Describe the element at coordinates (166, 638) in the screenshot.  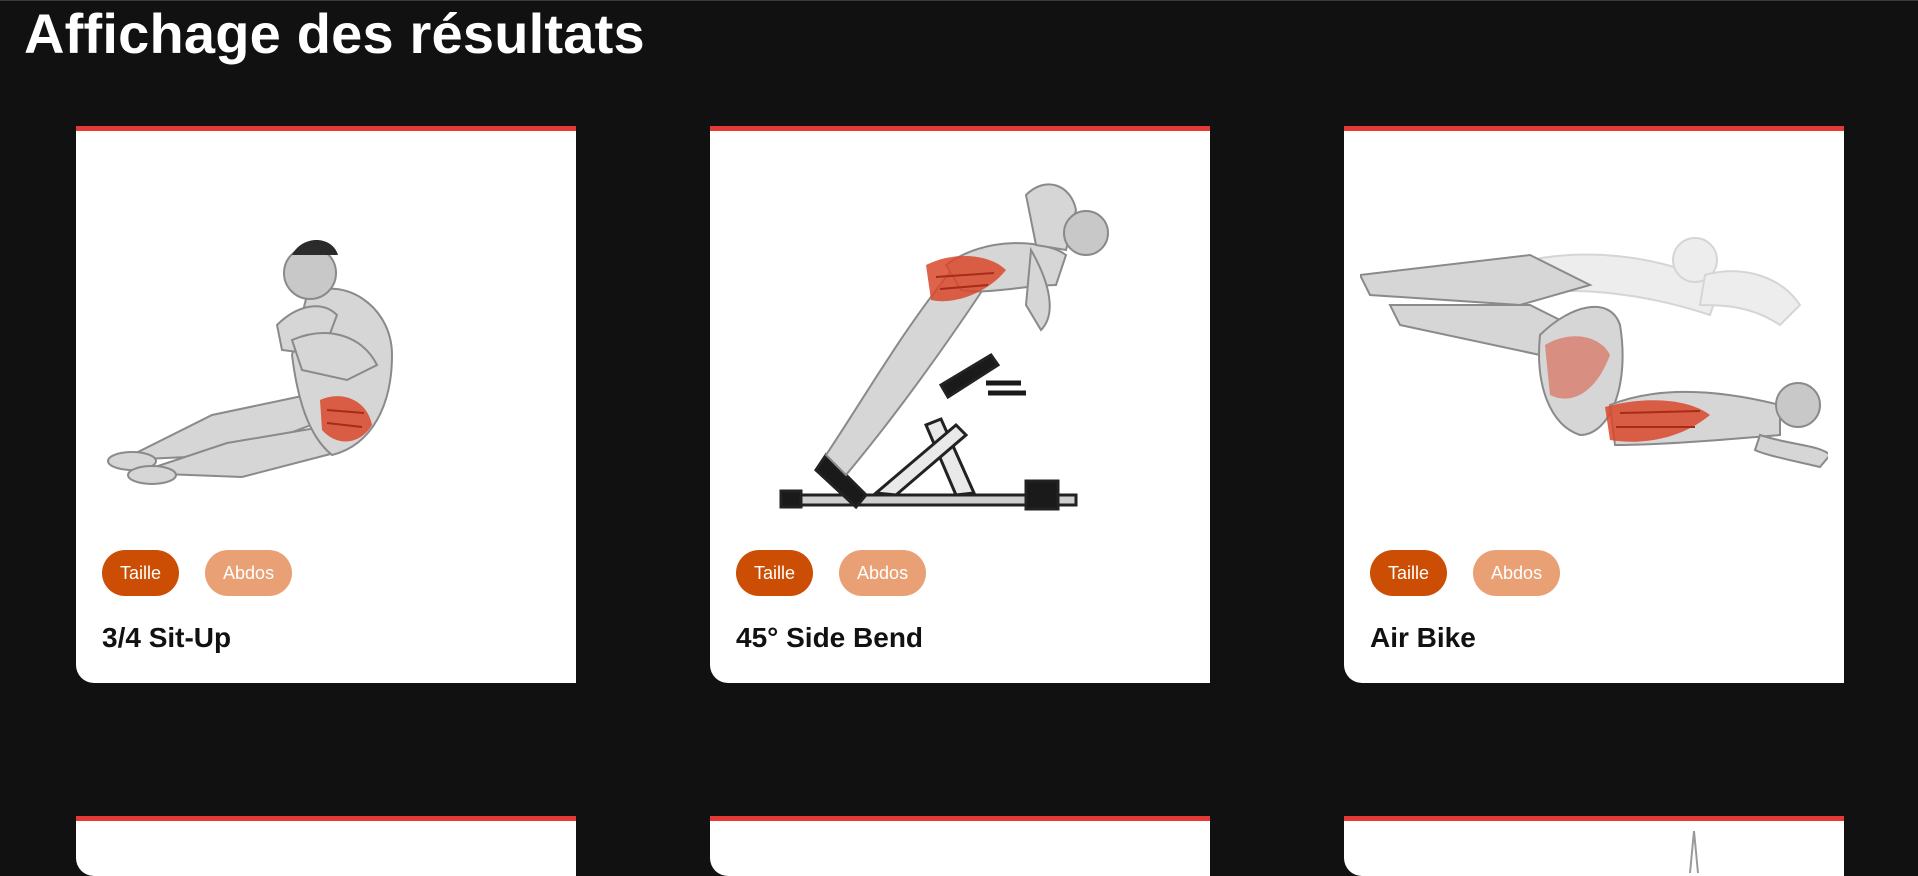
I see `exercise-name: 3/4 Sit-Up` at that location.